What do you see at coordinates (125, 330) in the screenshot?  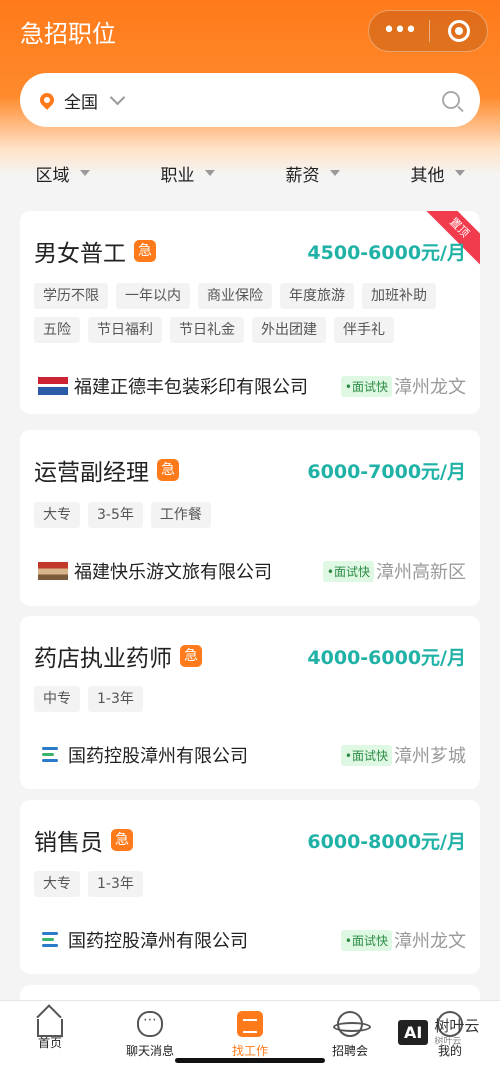 I see `tag: 节日福利` at bounding box center [125, 330].